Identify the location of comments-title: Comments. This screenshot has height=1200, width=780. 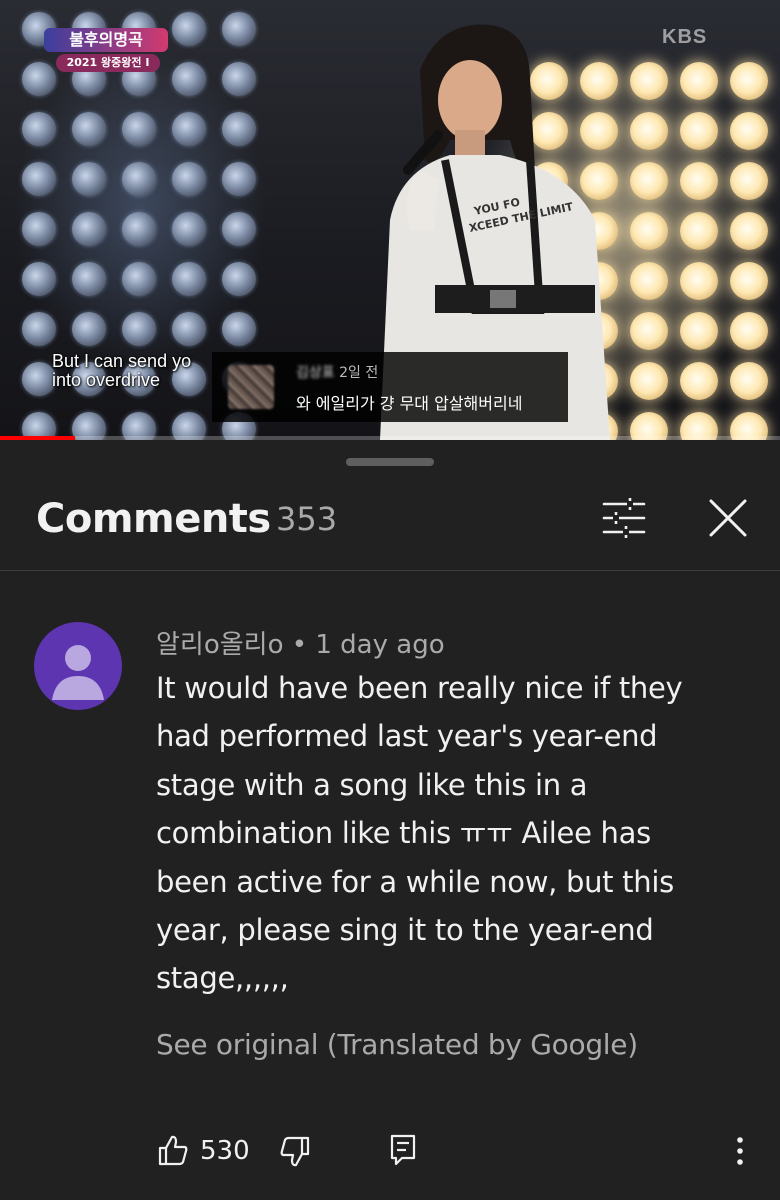
(153, 519).